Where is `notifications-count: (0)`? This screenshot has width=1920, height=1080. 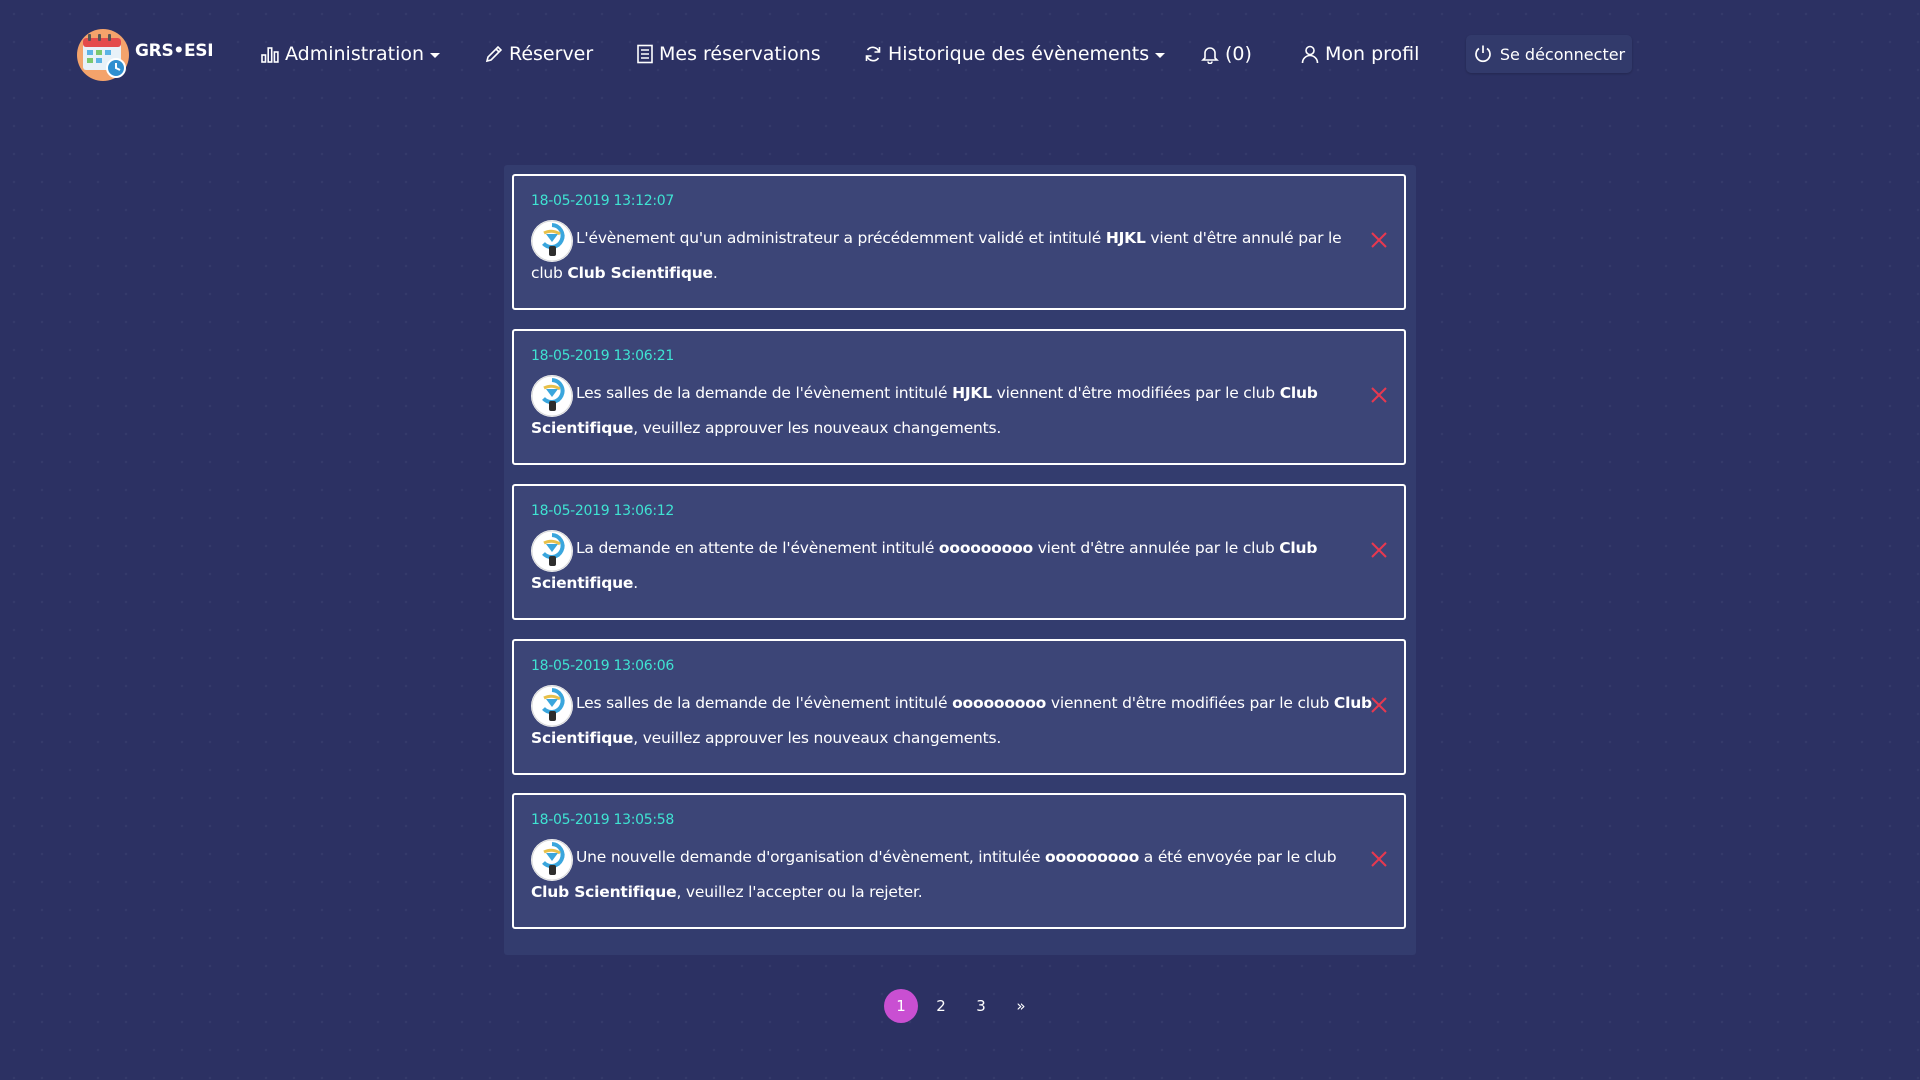 notifications-count: (0) is located at coordinates (1238, 54).